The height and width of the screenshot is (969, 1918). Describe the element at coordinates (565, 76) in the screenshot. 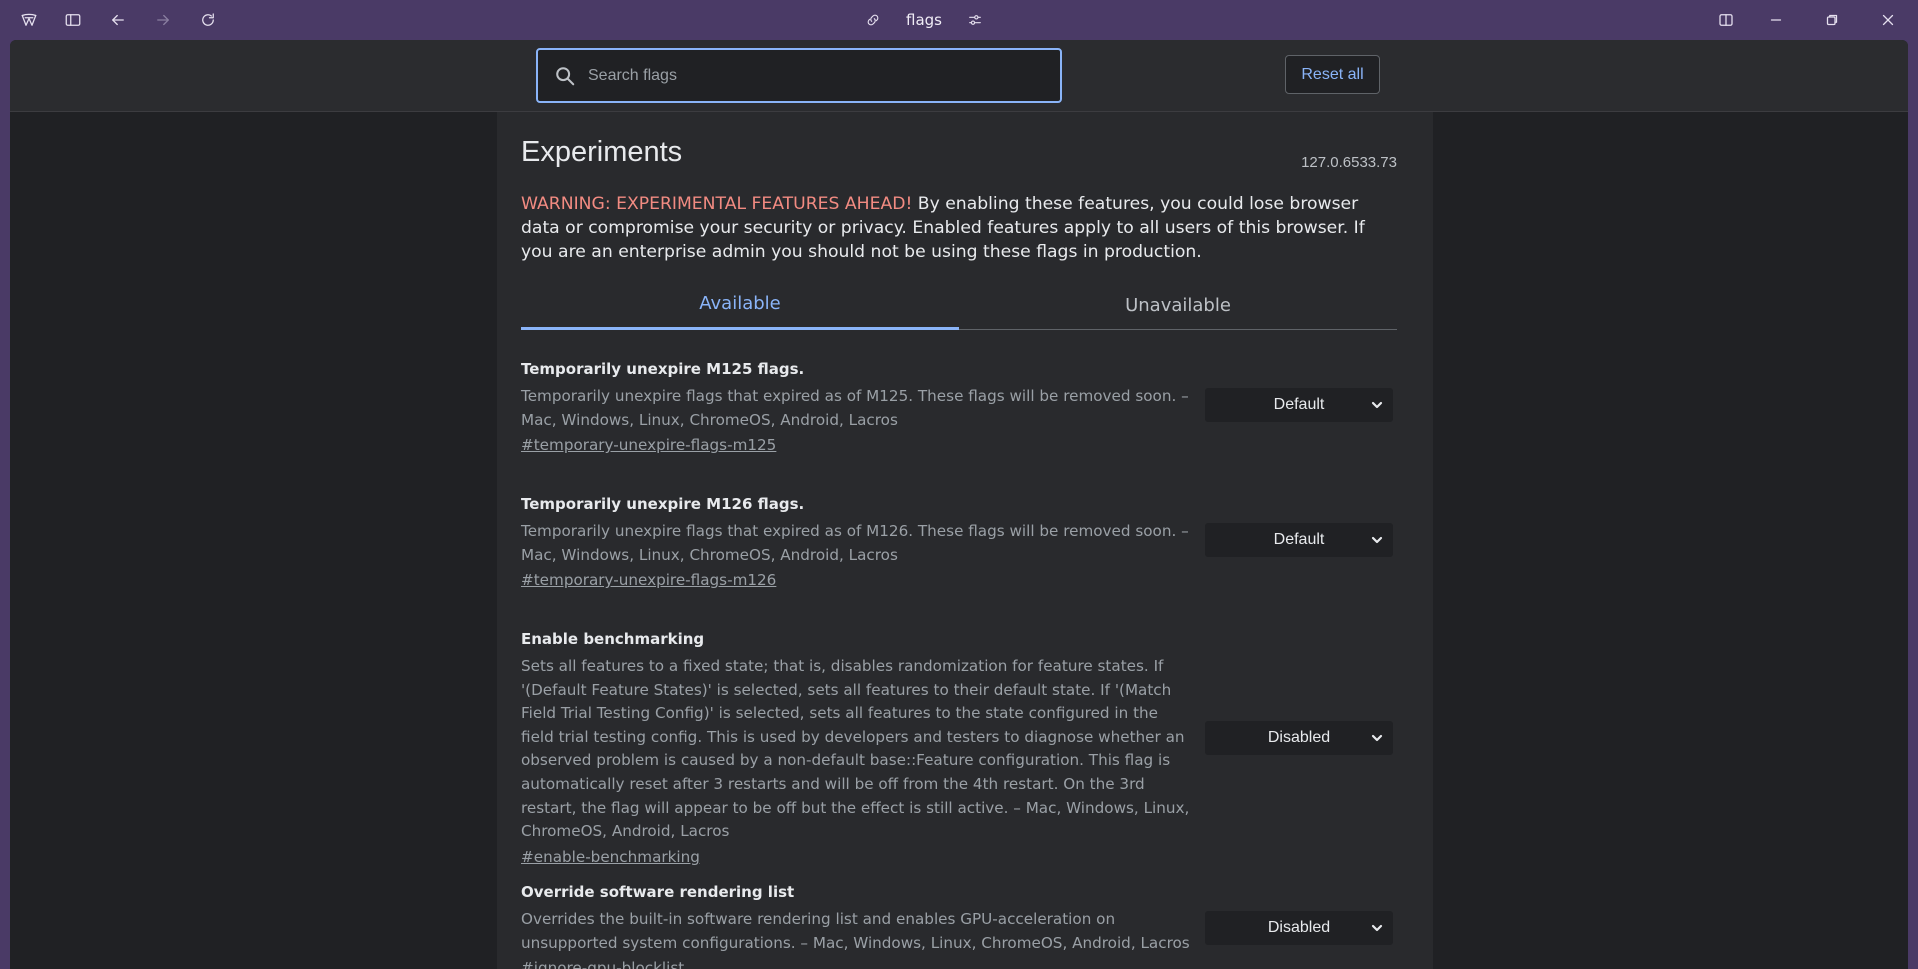

I see `search-icon` at that location.